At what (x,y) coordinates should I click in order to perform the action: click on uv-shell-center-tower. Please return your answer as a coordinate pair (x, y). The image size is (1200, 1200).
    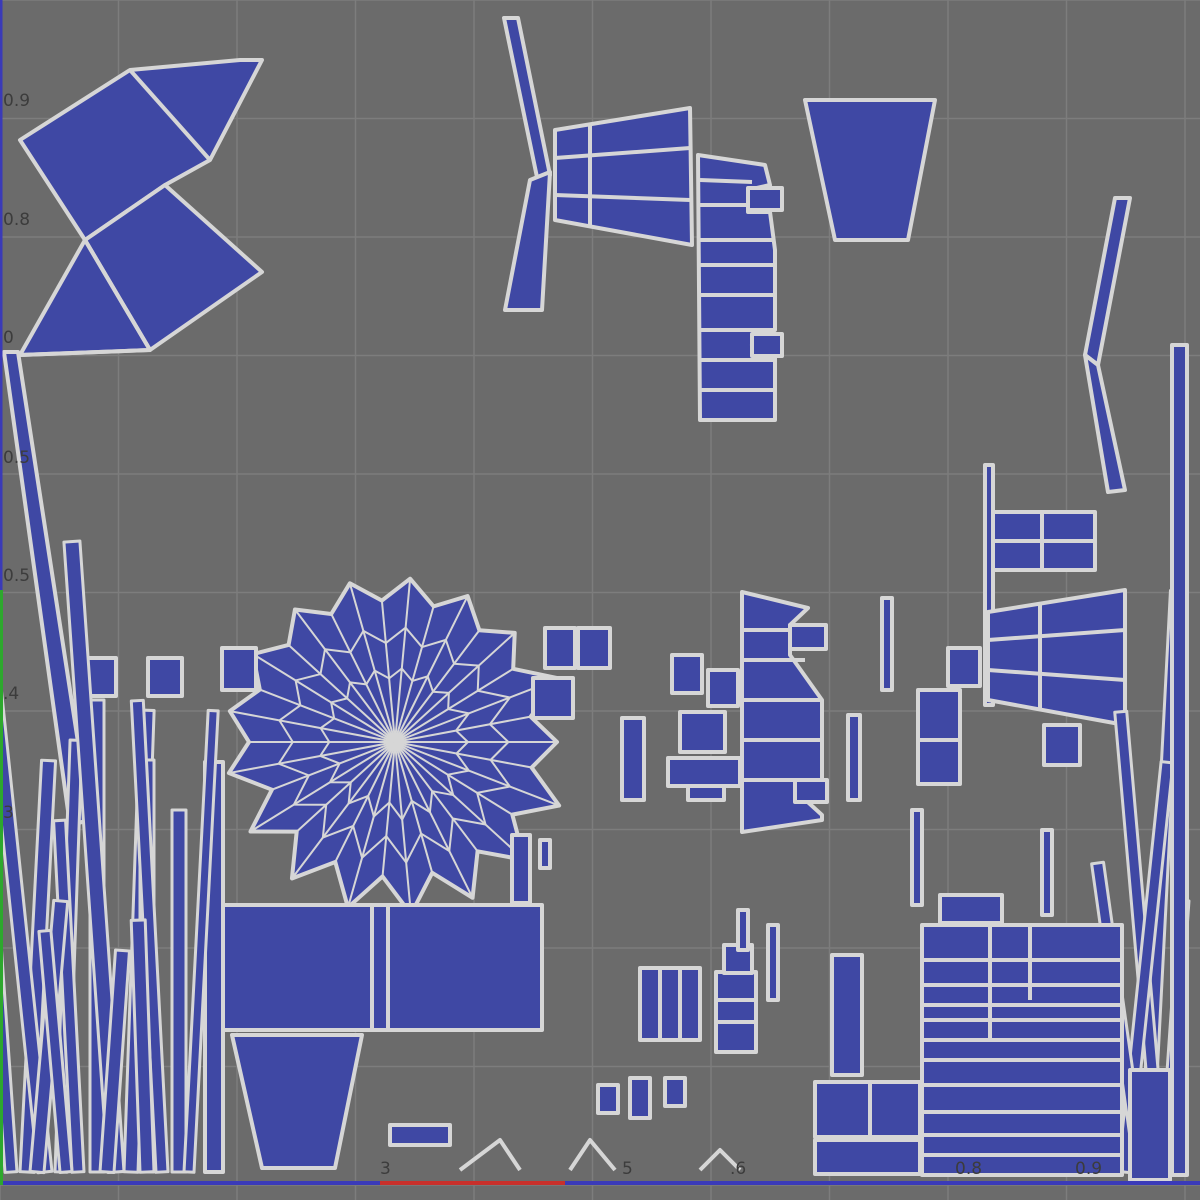
    Looking at the image, I should click on (757, 712).